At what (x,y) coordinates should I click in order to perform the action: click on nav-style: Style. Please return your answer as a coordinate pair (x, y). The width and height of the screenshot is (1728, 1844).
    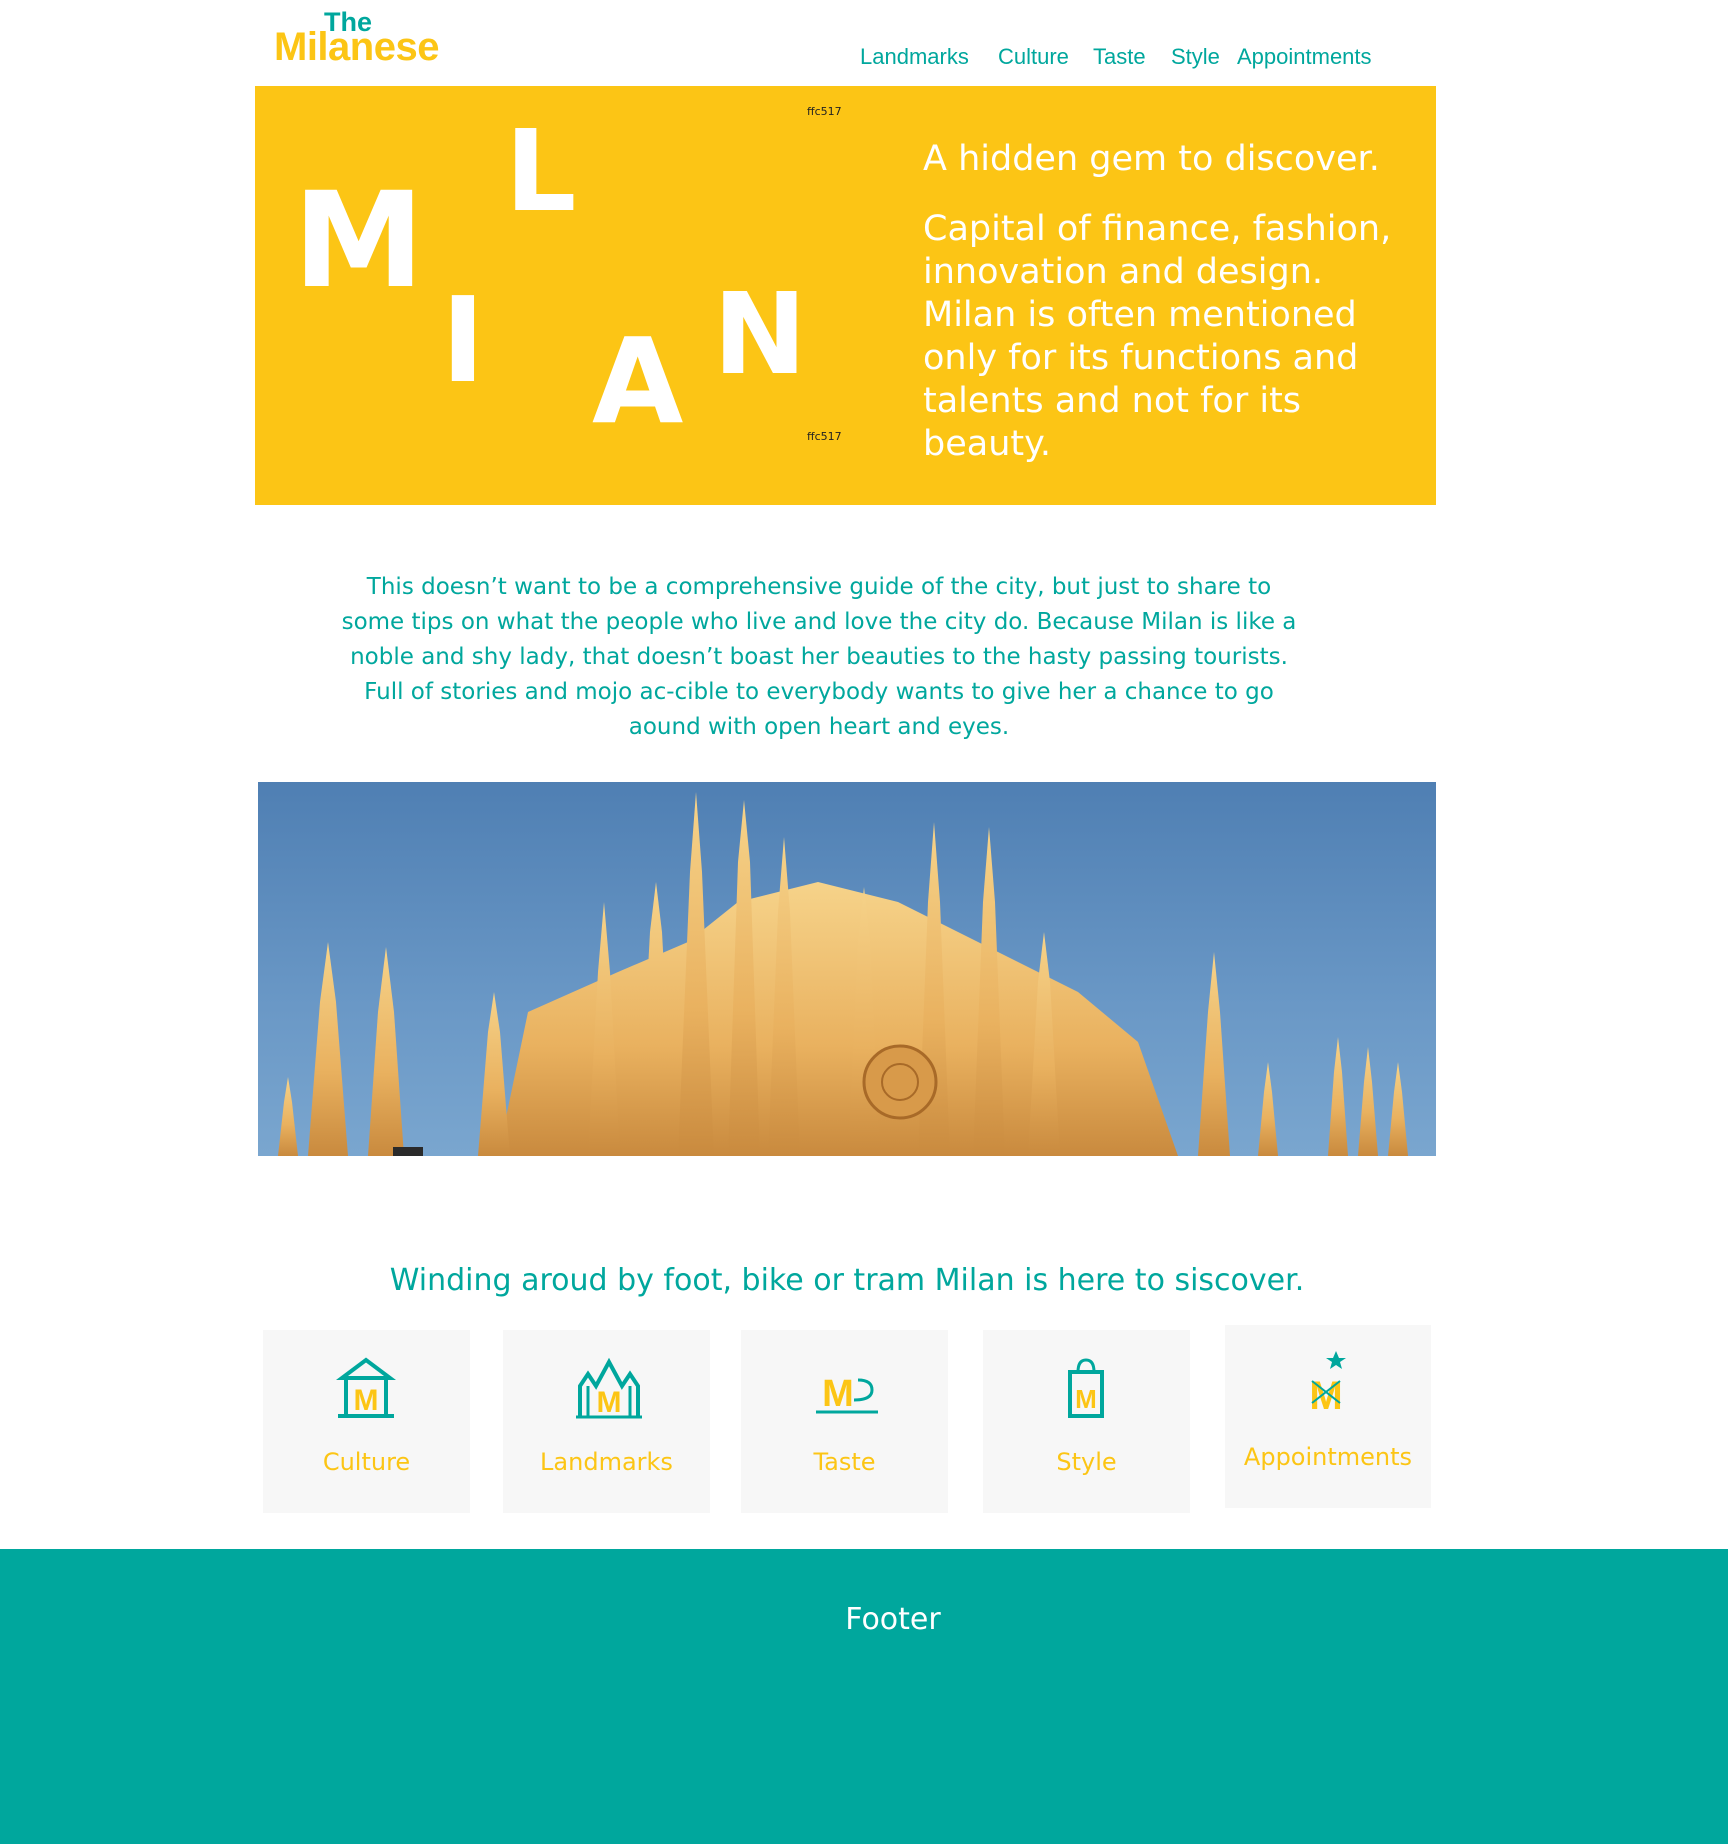
    Looking at the image, I should click on (1195, 57).